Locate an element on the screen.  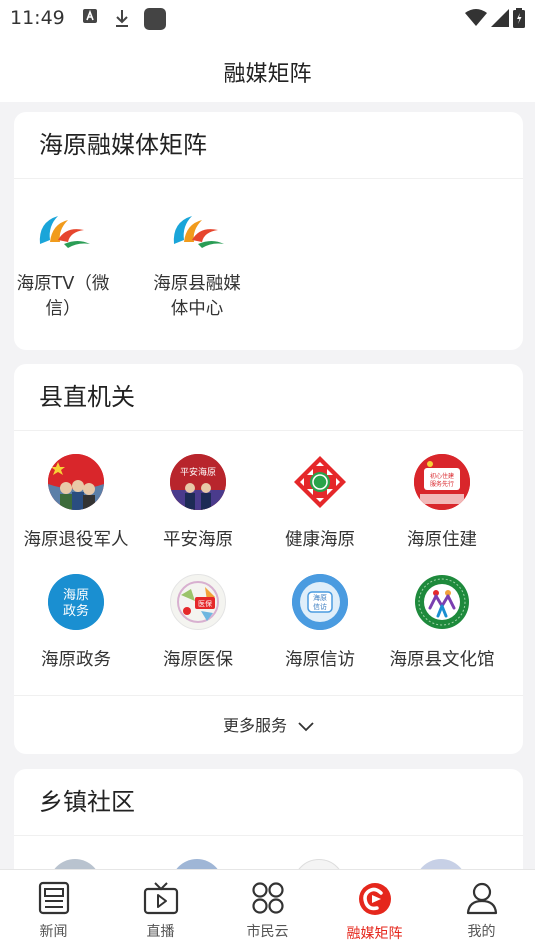
chevron-down-icon is located at coordinates (306, 726).